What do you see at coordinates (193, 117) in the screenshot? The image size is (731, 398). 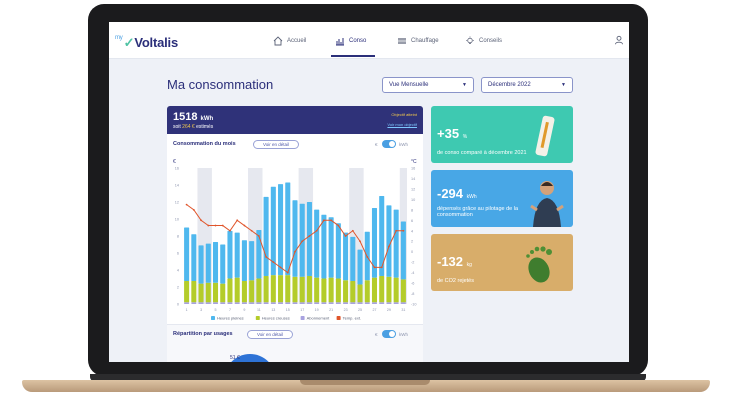 I see `total-consumption: 1518 kWh` at bounding box center [193, 117].